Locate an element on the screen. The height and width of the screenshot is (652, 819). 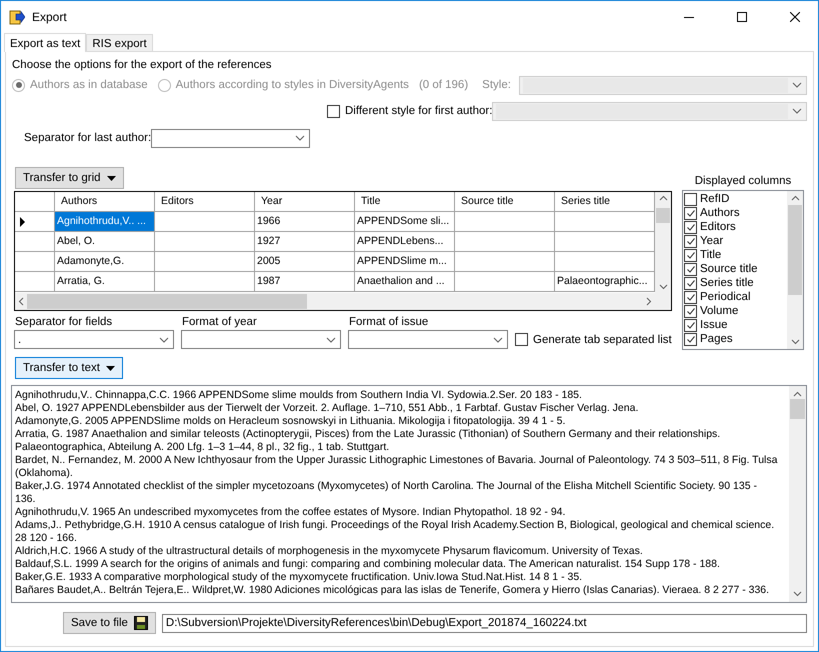
tab: Export as text is located at coordinates (45, 42).